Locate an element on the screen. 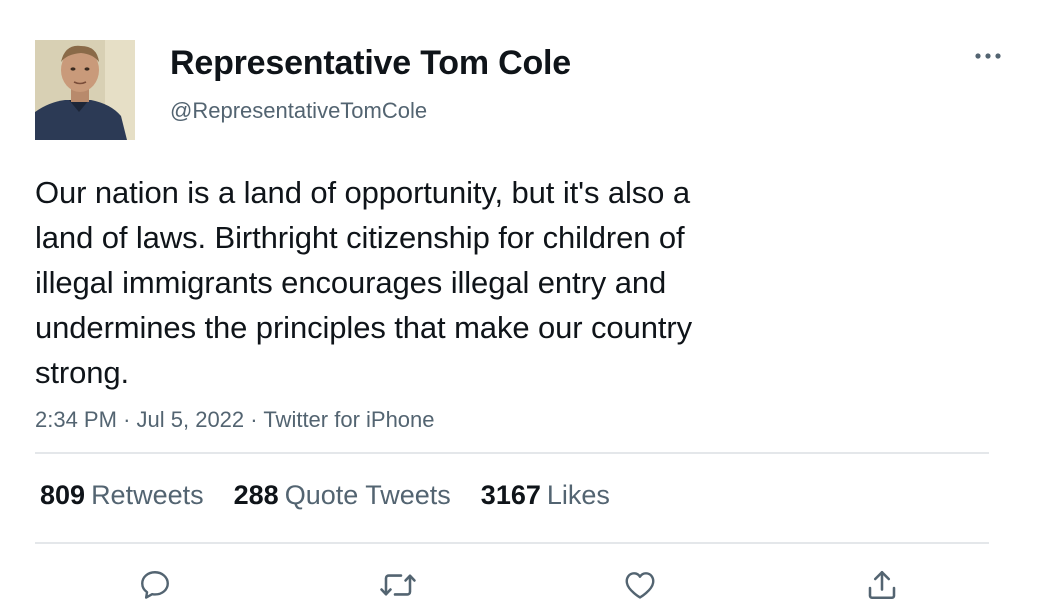 This screenshot has height=615, width=1050. likes-stat: 3167 Likes is located at coordinates (545, 495).